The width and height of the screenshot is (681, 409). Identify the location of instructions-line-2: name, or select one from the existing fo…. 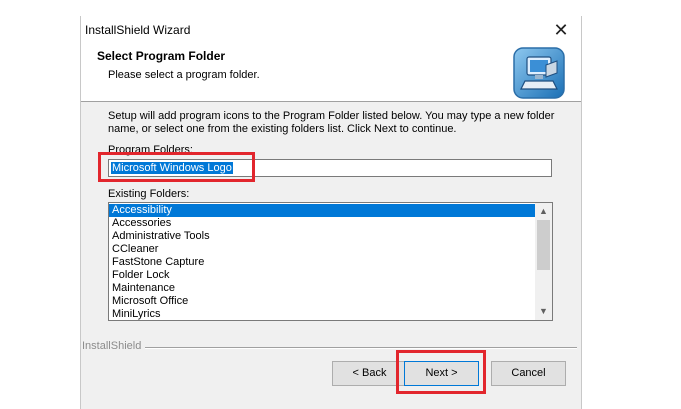
(282, 129).